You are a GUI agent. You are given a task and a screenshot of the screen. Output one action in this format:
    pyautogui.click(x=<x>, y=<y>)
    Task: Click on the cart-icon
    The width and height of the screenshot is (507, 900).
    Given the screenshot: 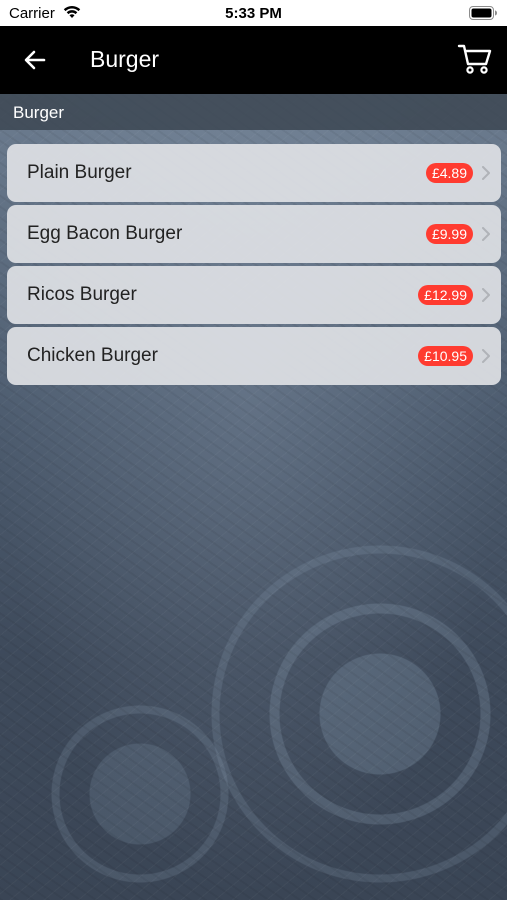 What is the action you would take?
    pyautogui.click(x=475, y=59)
    